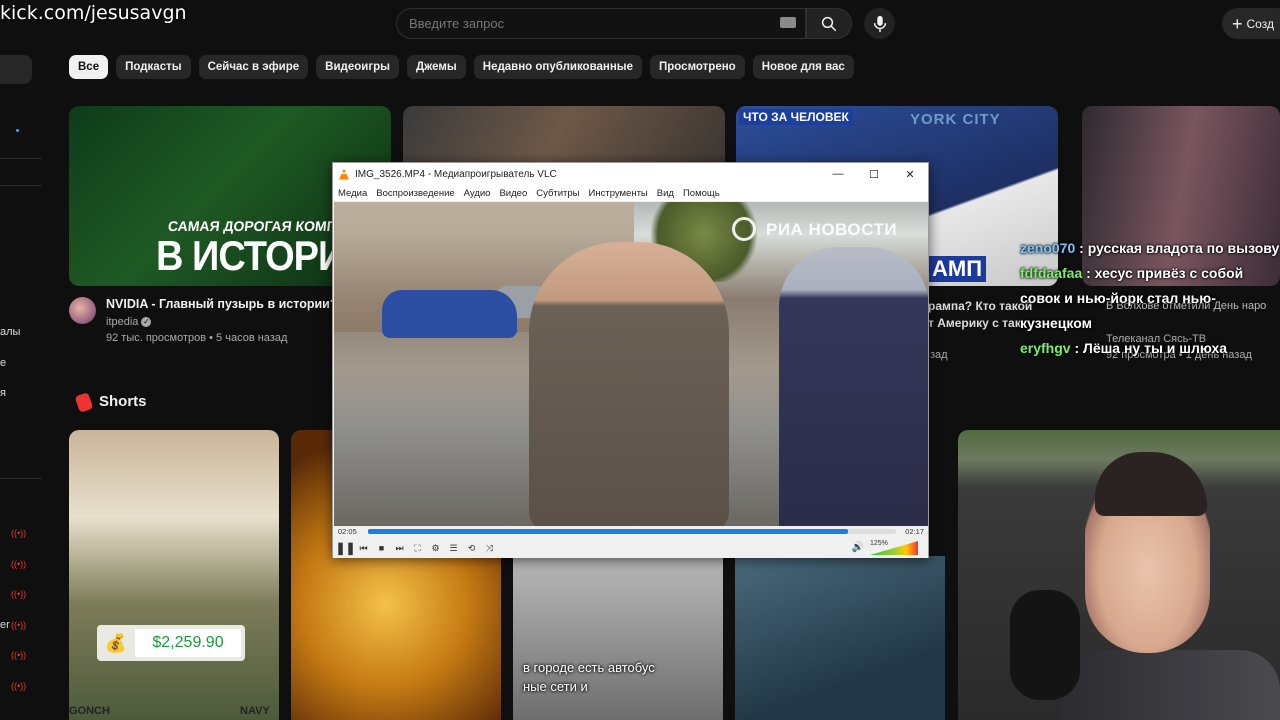 Image resolution: width=1280 pixels, height=720 pixels. What do you see at coordinates (1170, 685) in the screenshot?
I see `webcam-person-shirt` at bounding box center [1170, 685].